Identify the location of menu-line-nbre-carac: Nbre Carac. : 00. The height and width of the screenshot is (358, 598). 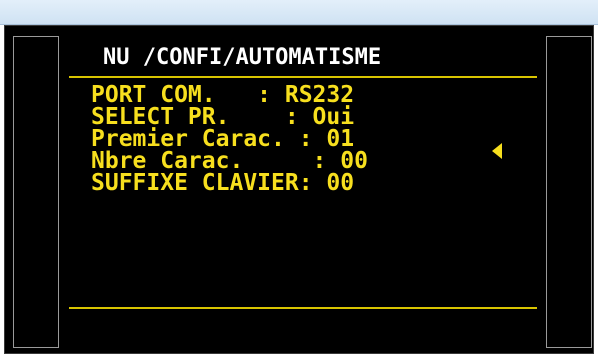
(229, 161).